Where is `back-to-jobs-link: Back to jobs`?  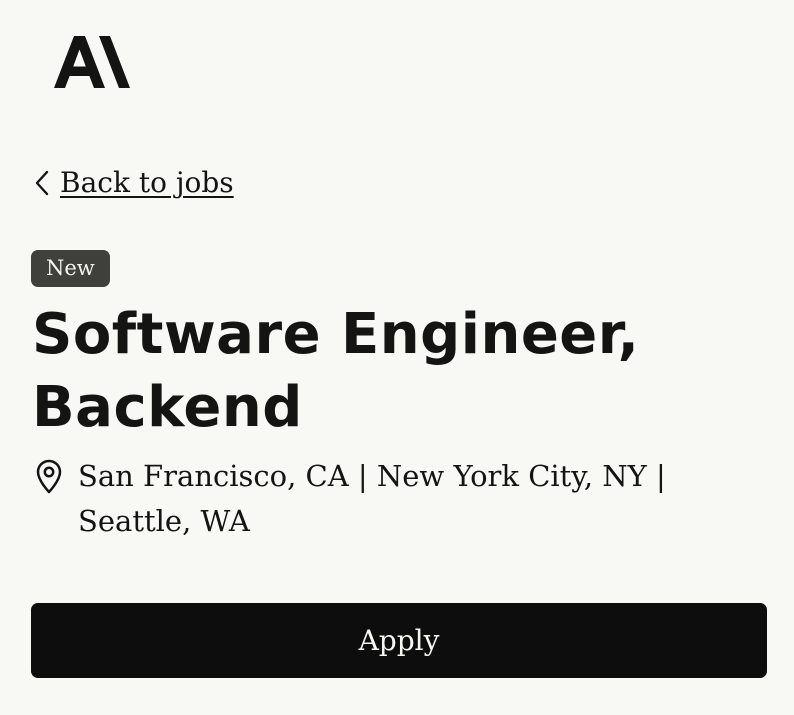 back-to-jobs-link: Back to jobs is located at coordinates (134, 183).